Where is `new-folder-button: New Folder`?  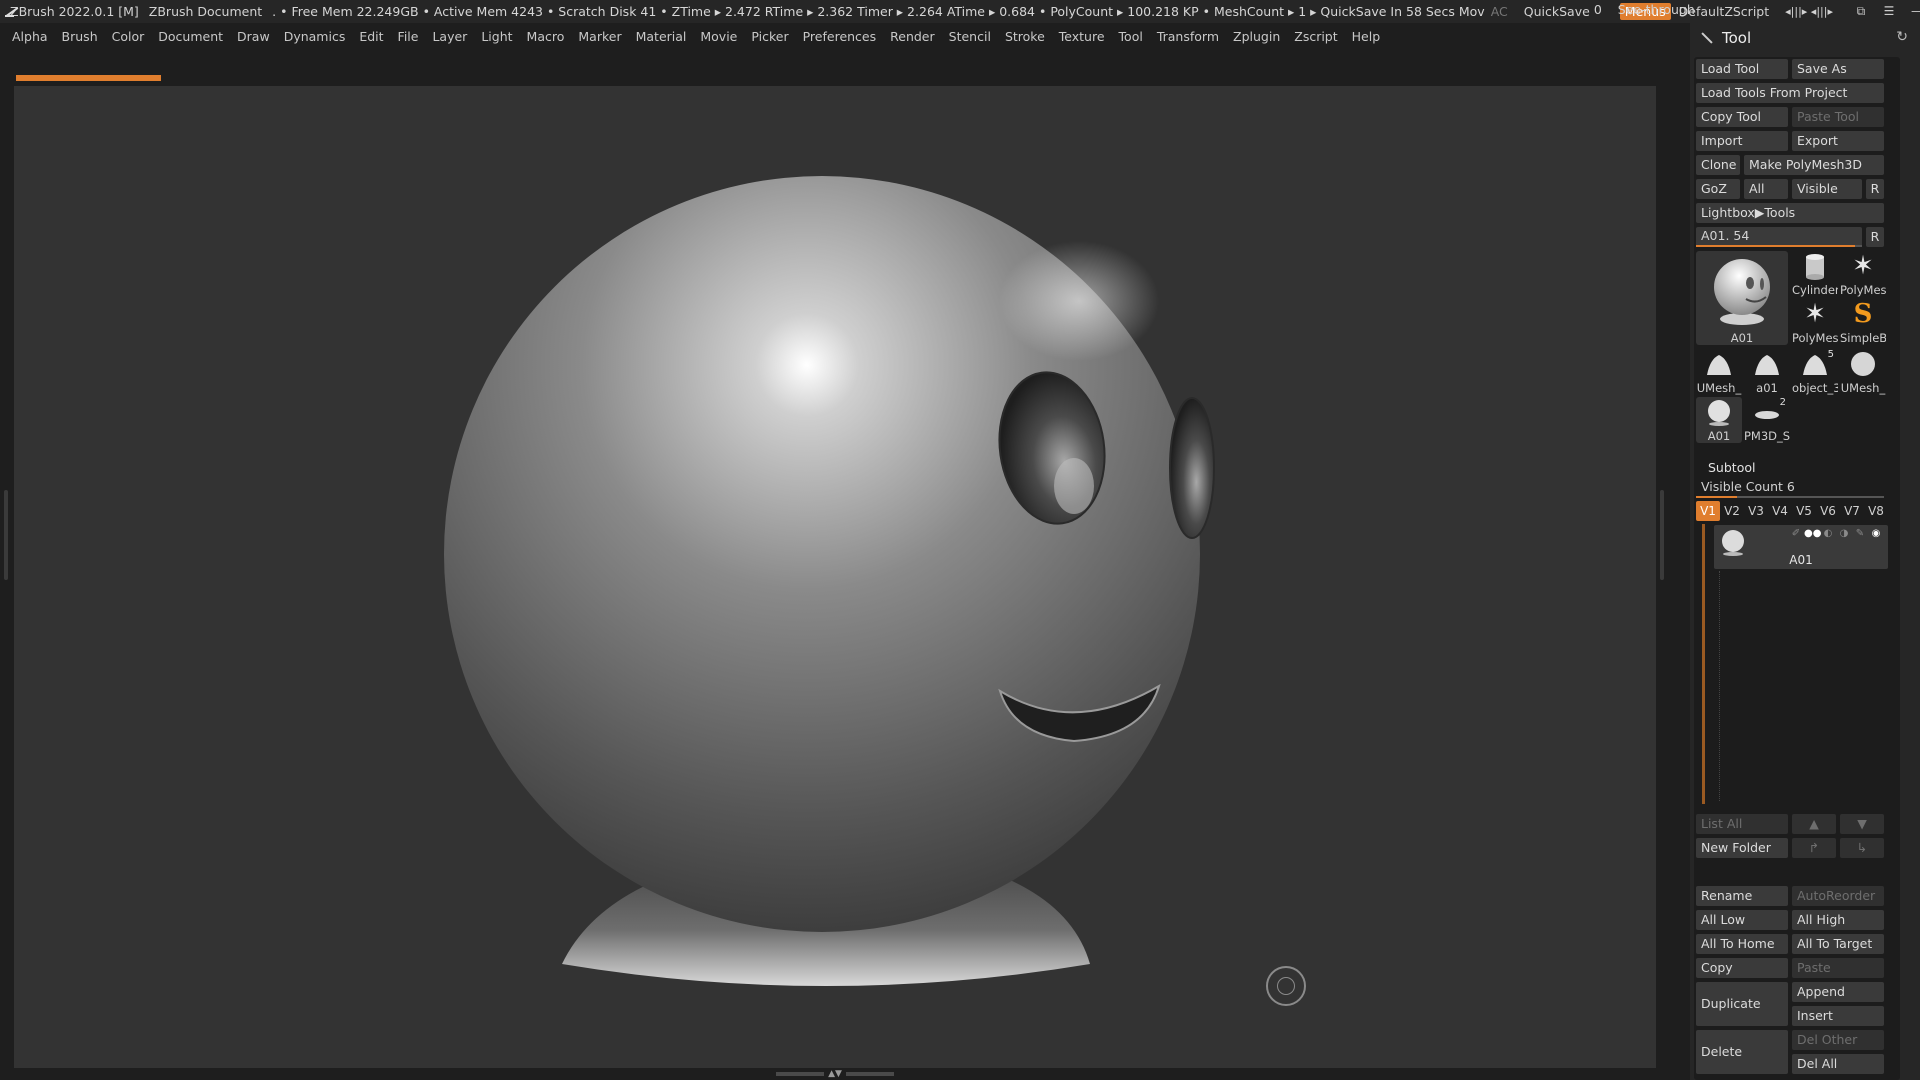
new-folder-button: New Folder is located at coordinates (1742, 848).